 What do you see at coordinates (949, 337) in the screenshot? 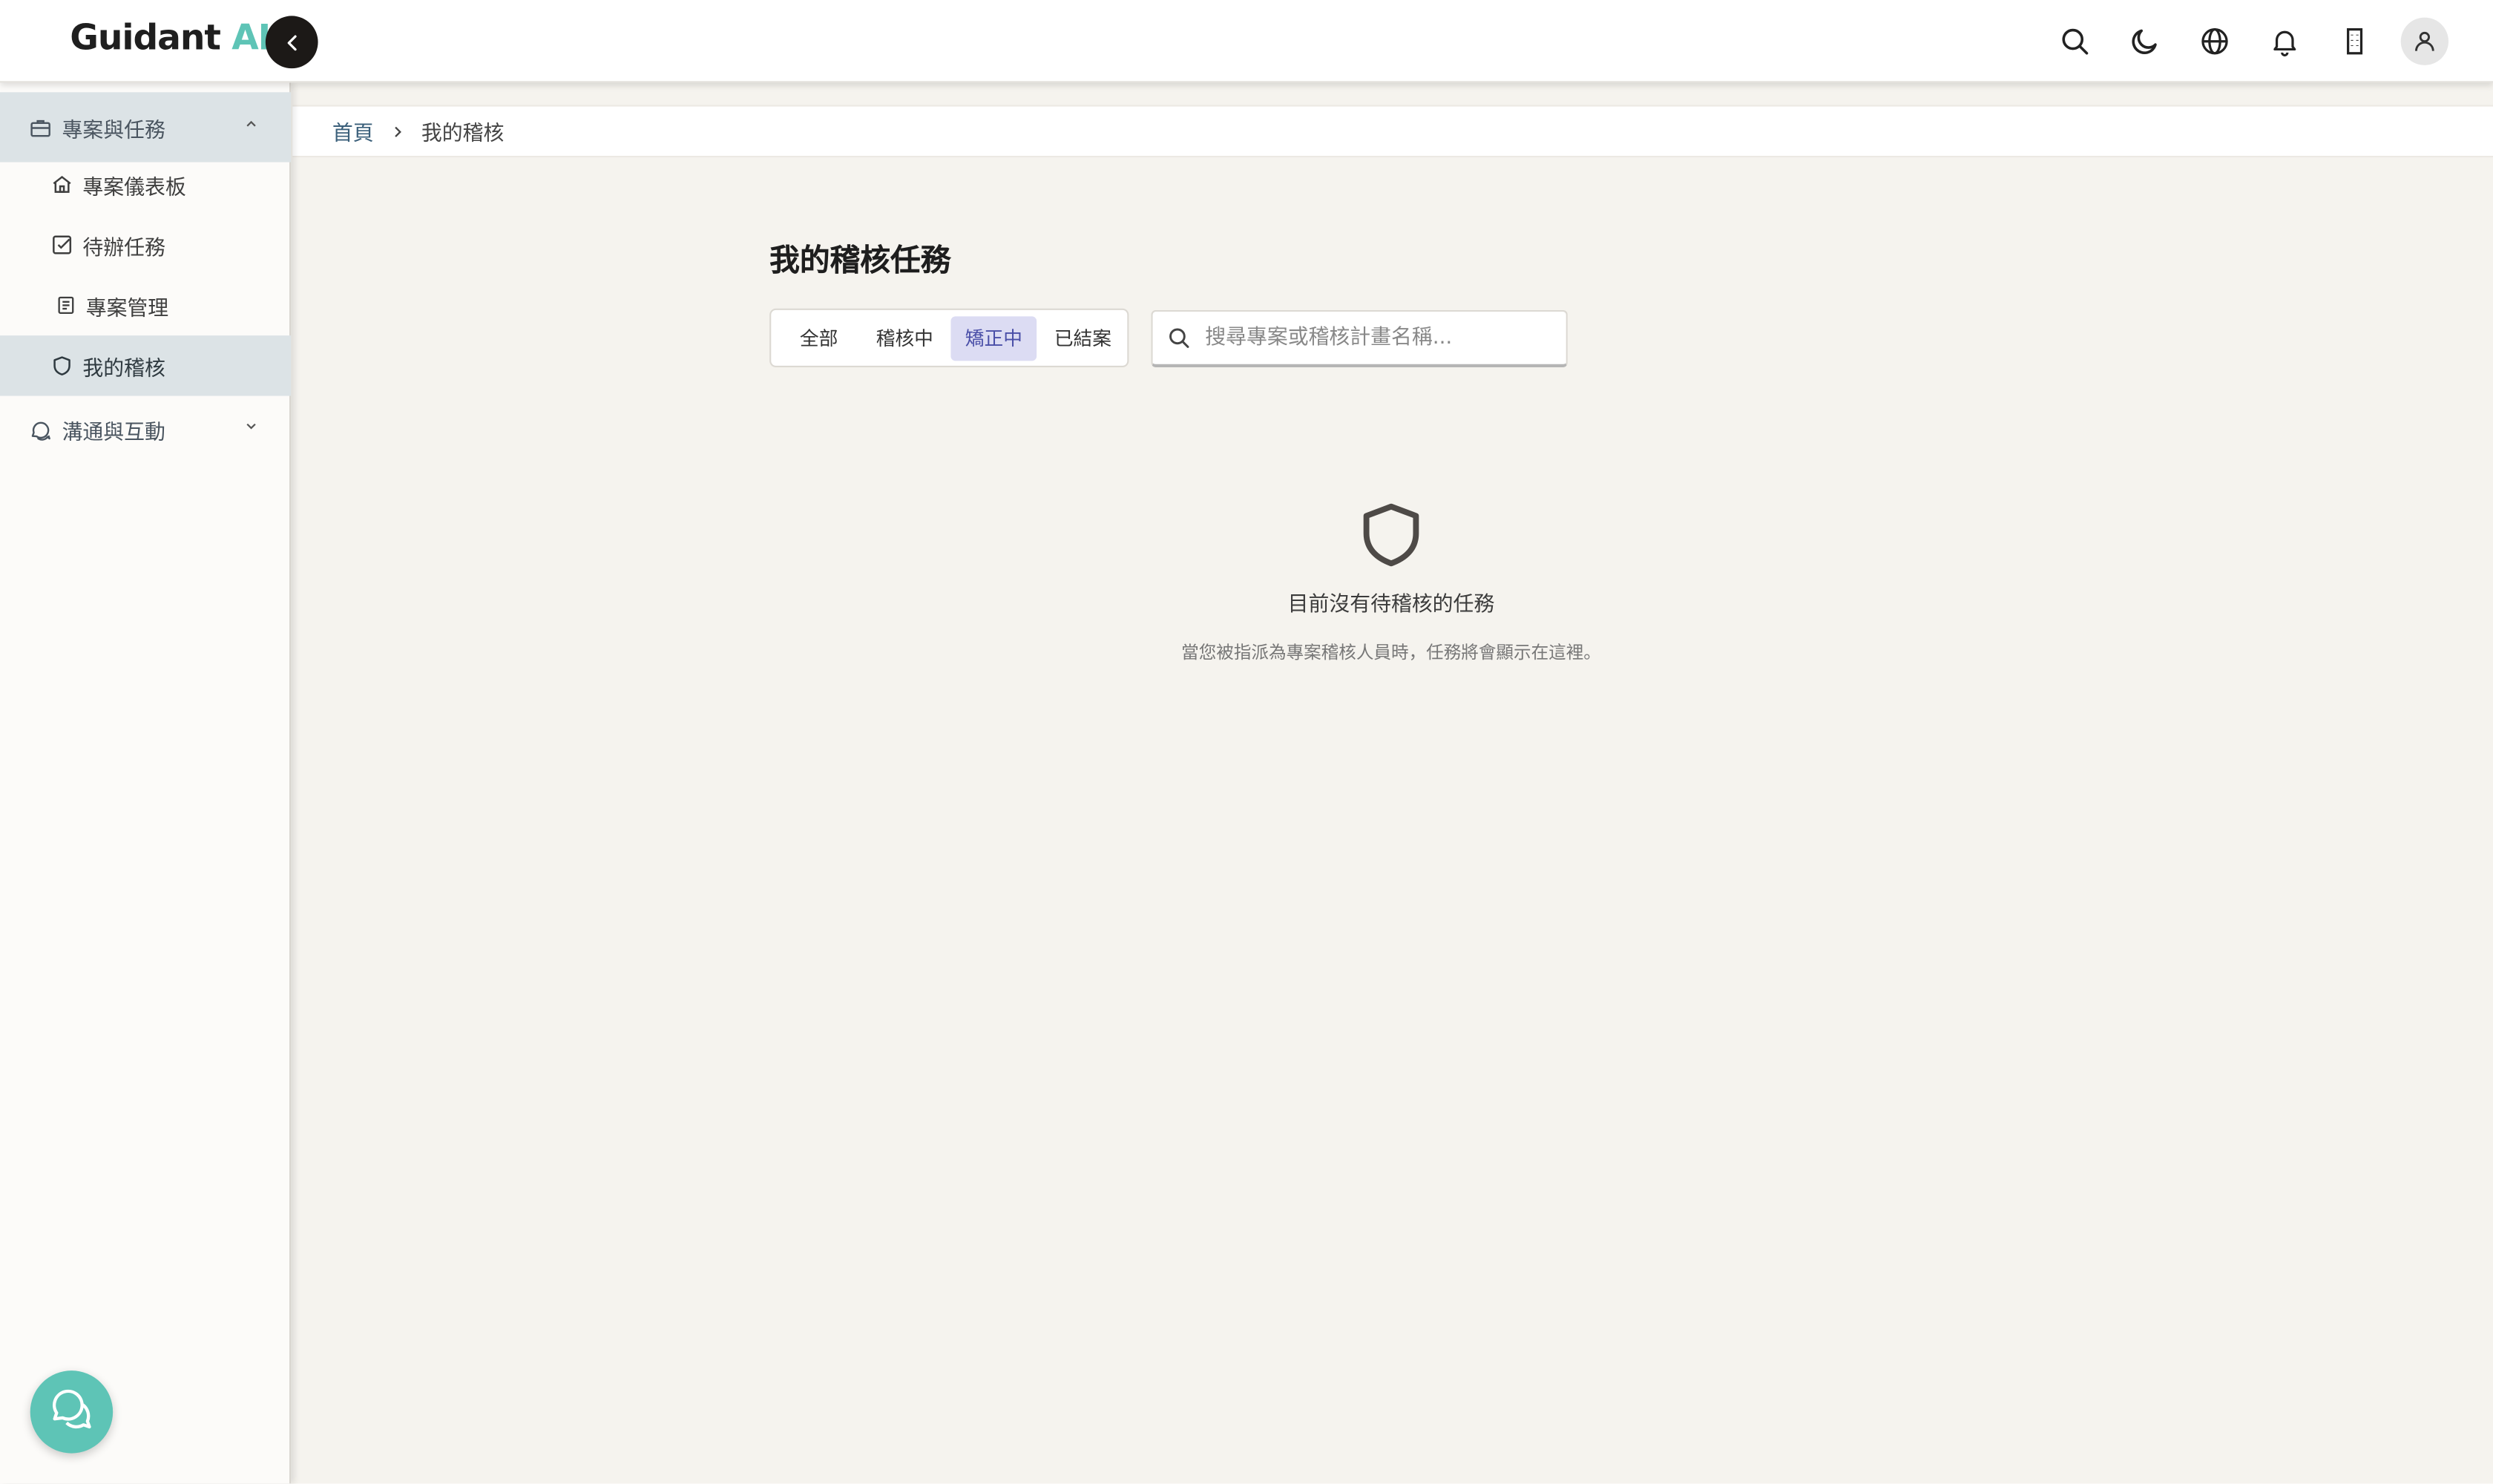
I see `status-filter-tabs: 全部 稽核中 矯正中 已結案` at bounding box center [949, 337].